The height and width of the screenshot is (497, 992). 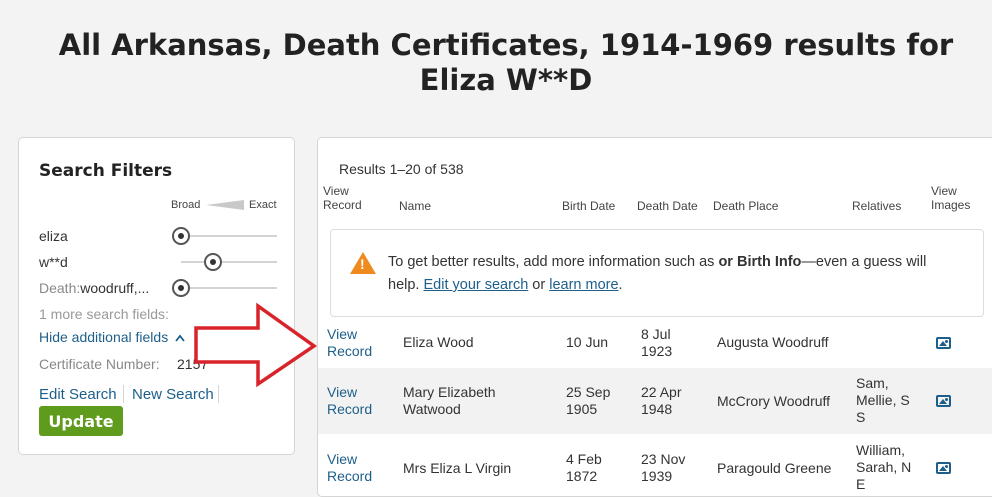 I want to click on death-place: Paragould Greene, so click(x=774, y=468).